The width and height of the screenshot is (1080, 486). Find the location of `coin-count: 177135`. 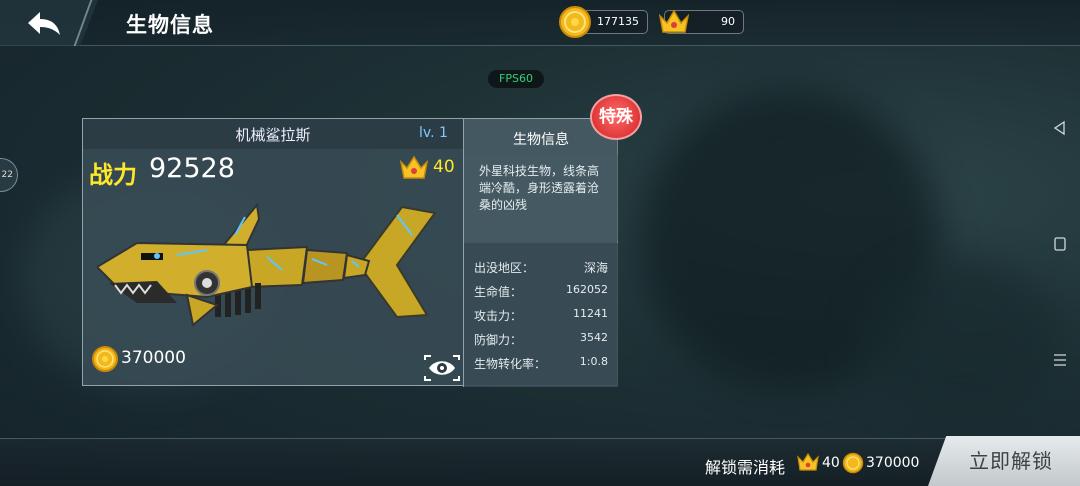

coin-count: 177135 is located at coordinates (618, 21).